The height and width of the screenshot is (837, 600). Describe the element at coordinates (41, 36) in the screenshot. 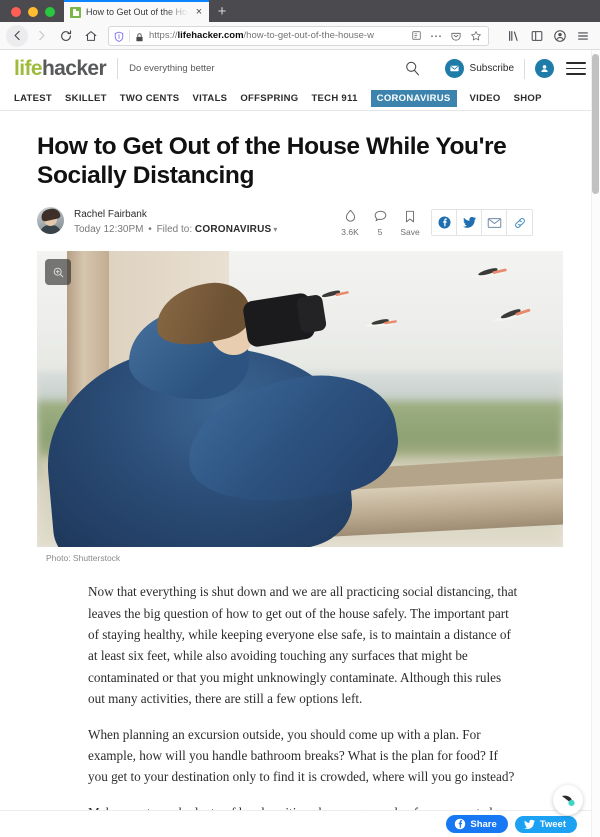

I see `forward-button-icon` at that location.